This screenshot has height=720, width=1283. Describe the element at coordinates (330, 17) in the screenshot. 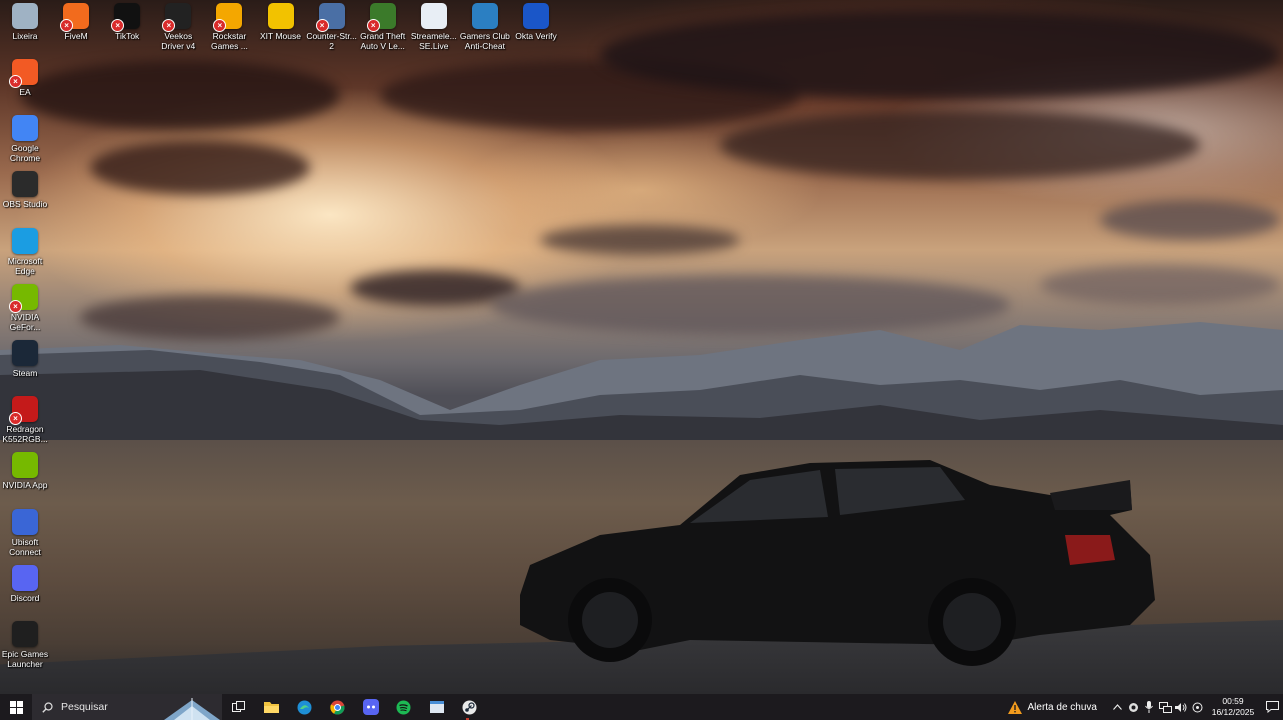

I see `counter-strike-icon: ×` at that location.